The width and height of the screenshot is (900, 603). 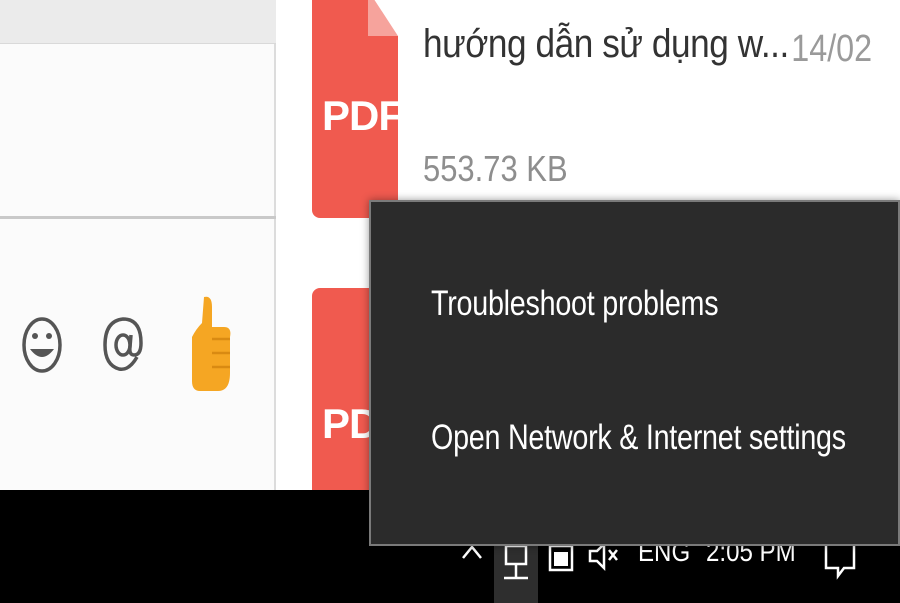 I want to click on page-fold-icon, so click(x=383, y=18).